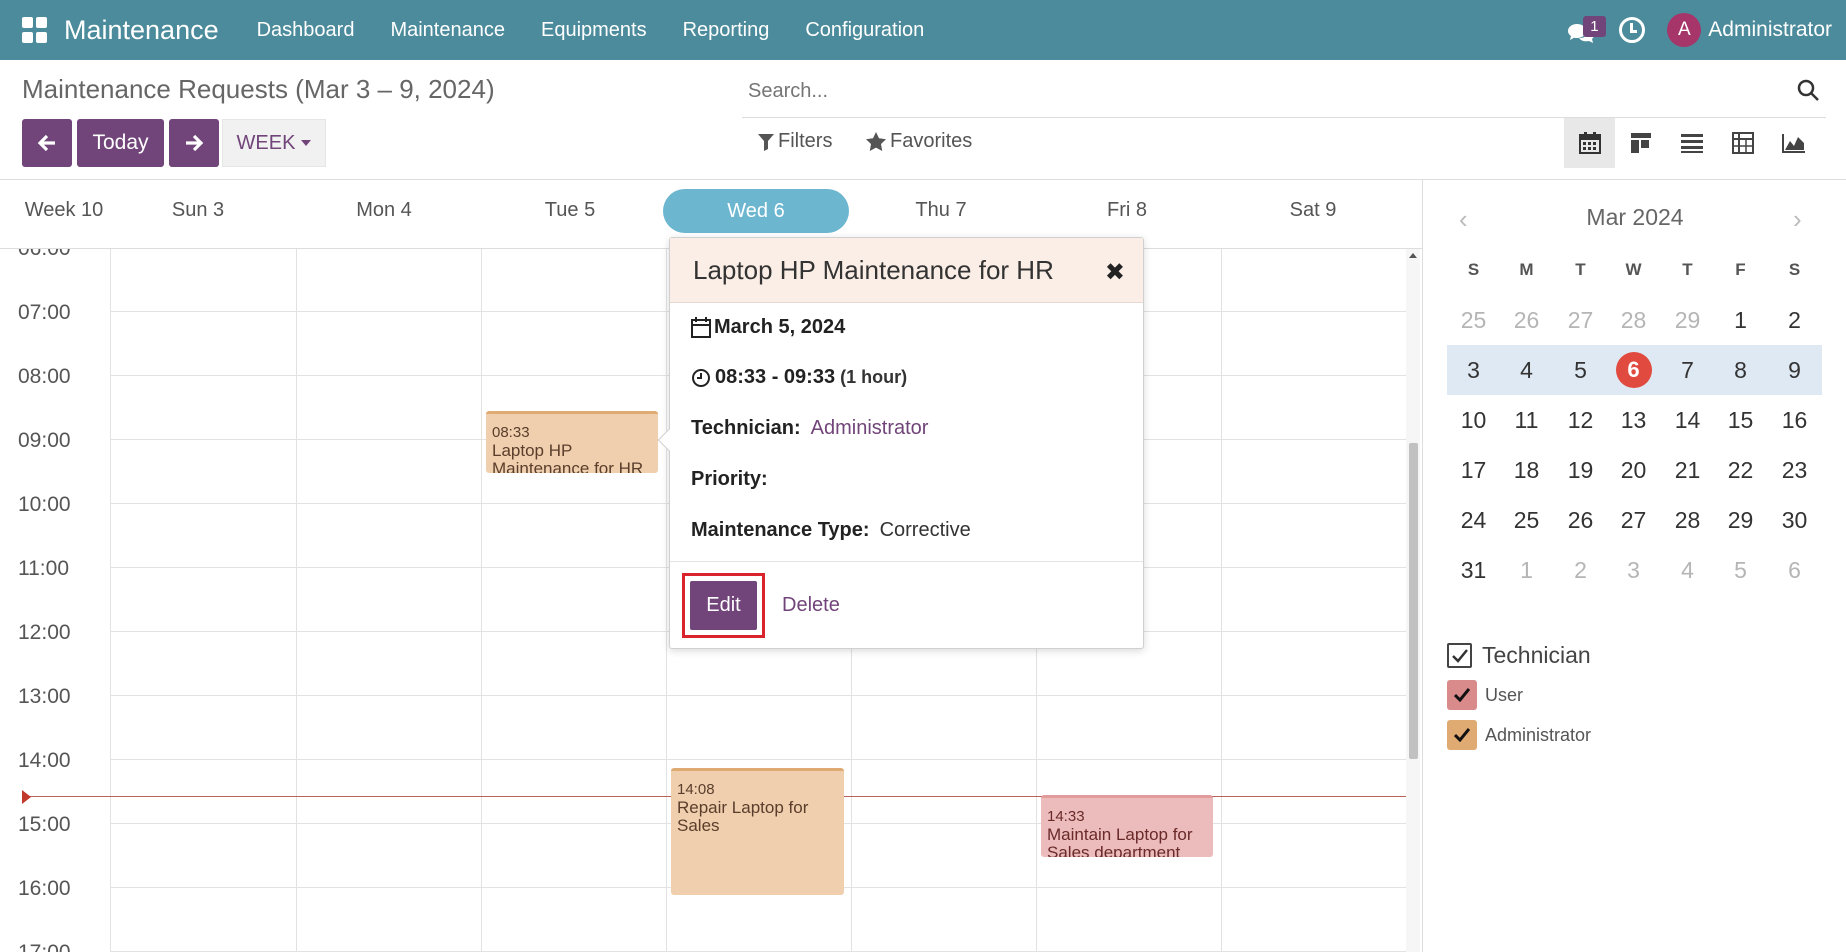  What do you see at coordinates (384, 210) in the screenshot?
I see `day-header-mon: Mon 4` at bounding box center [384, 210].